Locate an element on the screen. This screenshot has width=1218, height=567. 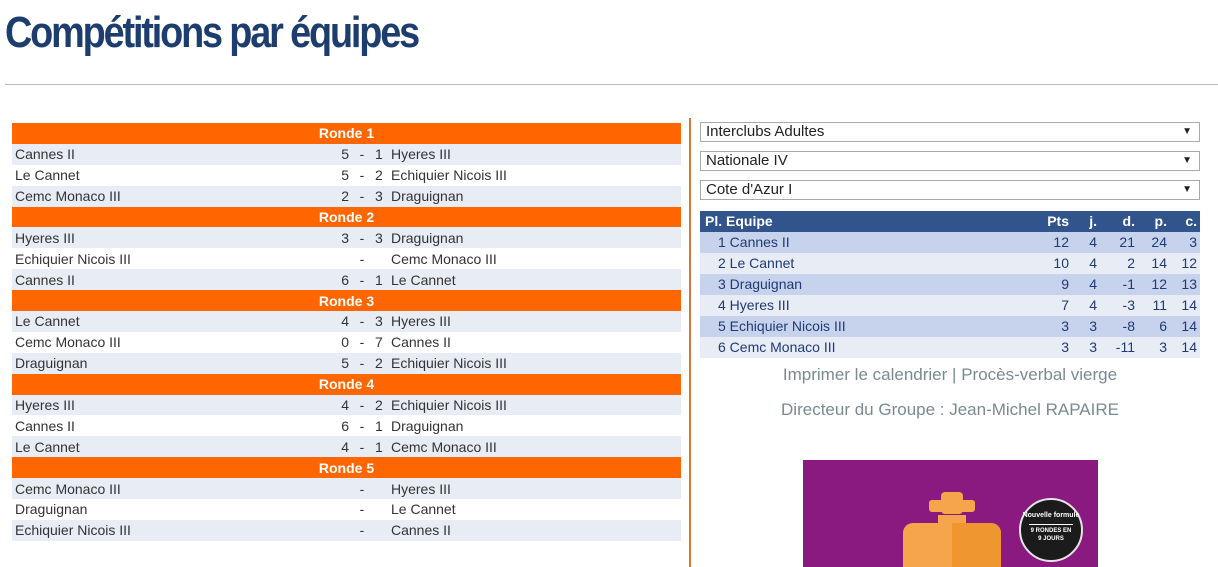
match-row: Cannes II 6-1 Le Cannet is located at coordinates (346, 280).